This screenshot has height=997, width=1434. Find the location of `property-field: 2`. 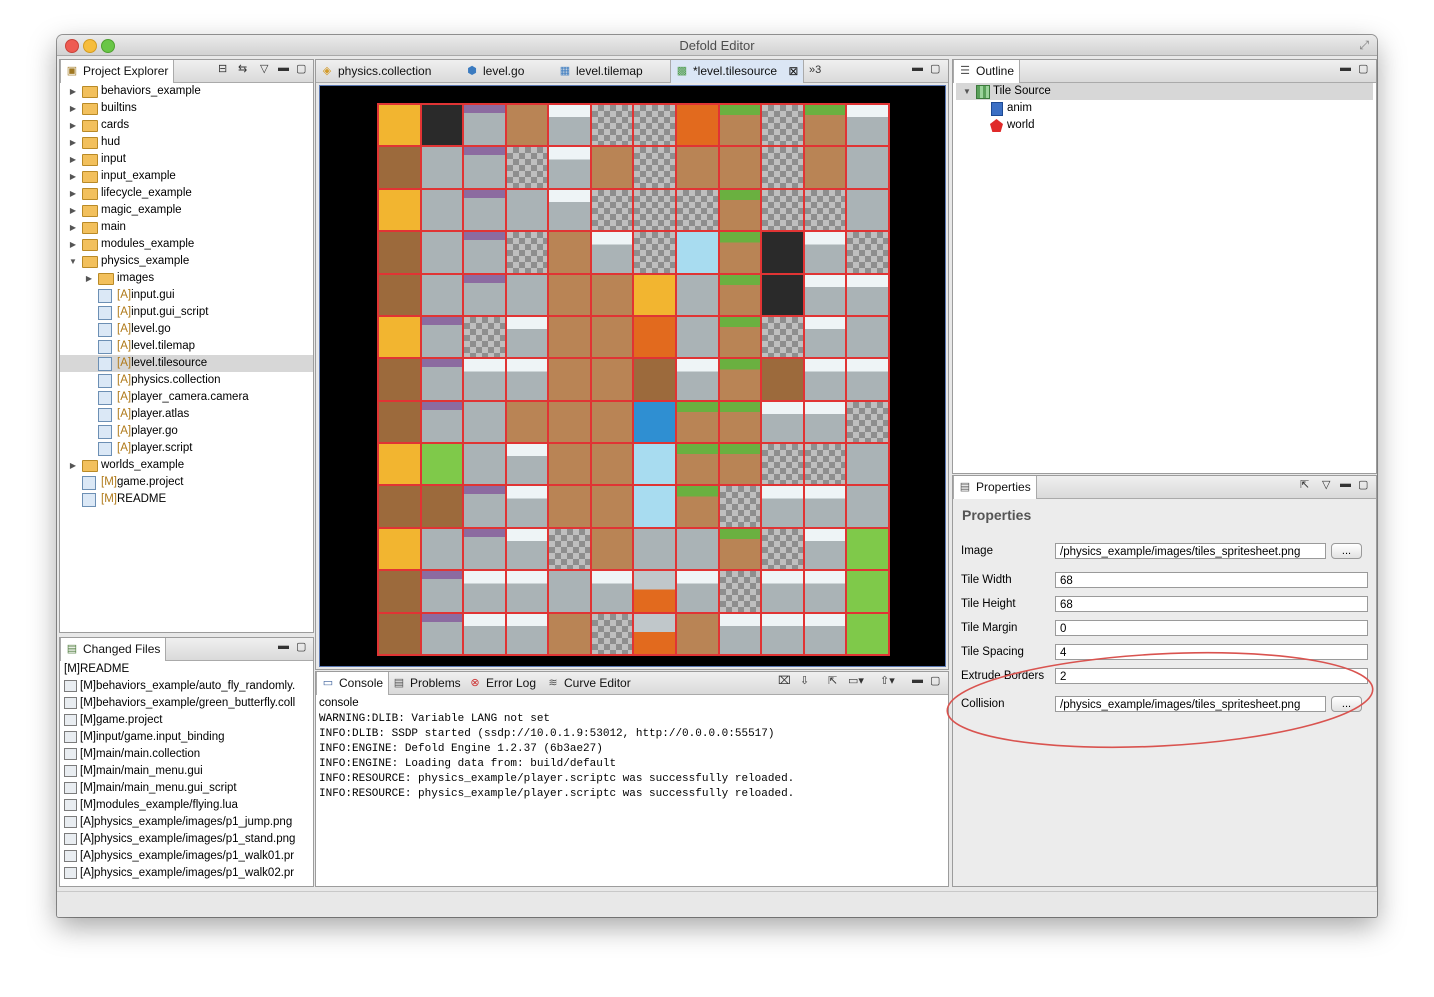

property-field: 2 is located at coordinates (1211, 676).